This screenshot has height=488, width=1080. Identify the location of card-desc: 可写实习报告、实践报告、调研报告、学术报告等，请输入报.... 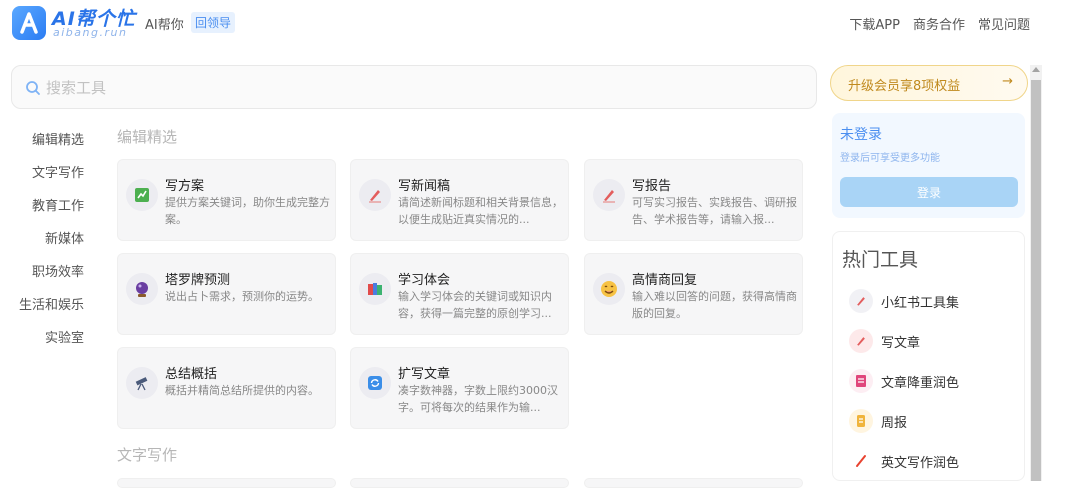
(714, 211).